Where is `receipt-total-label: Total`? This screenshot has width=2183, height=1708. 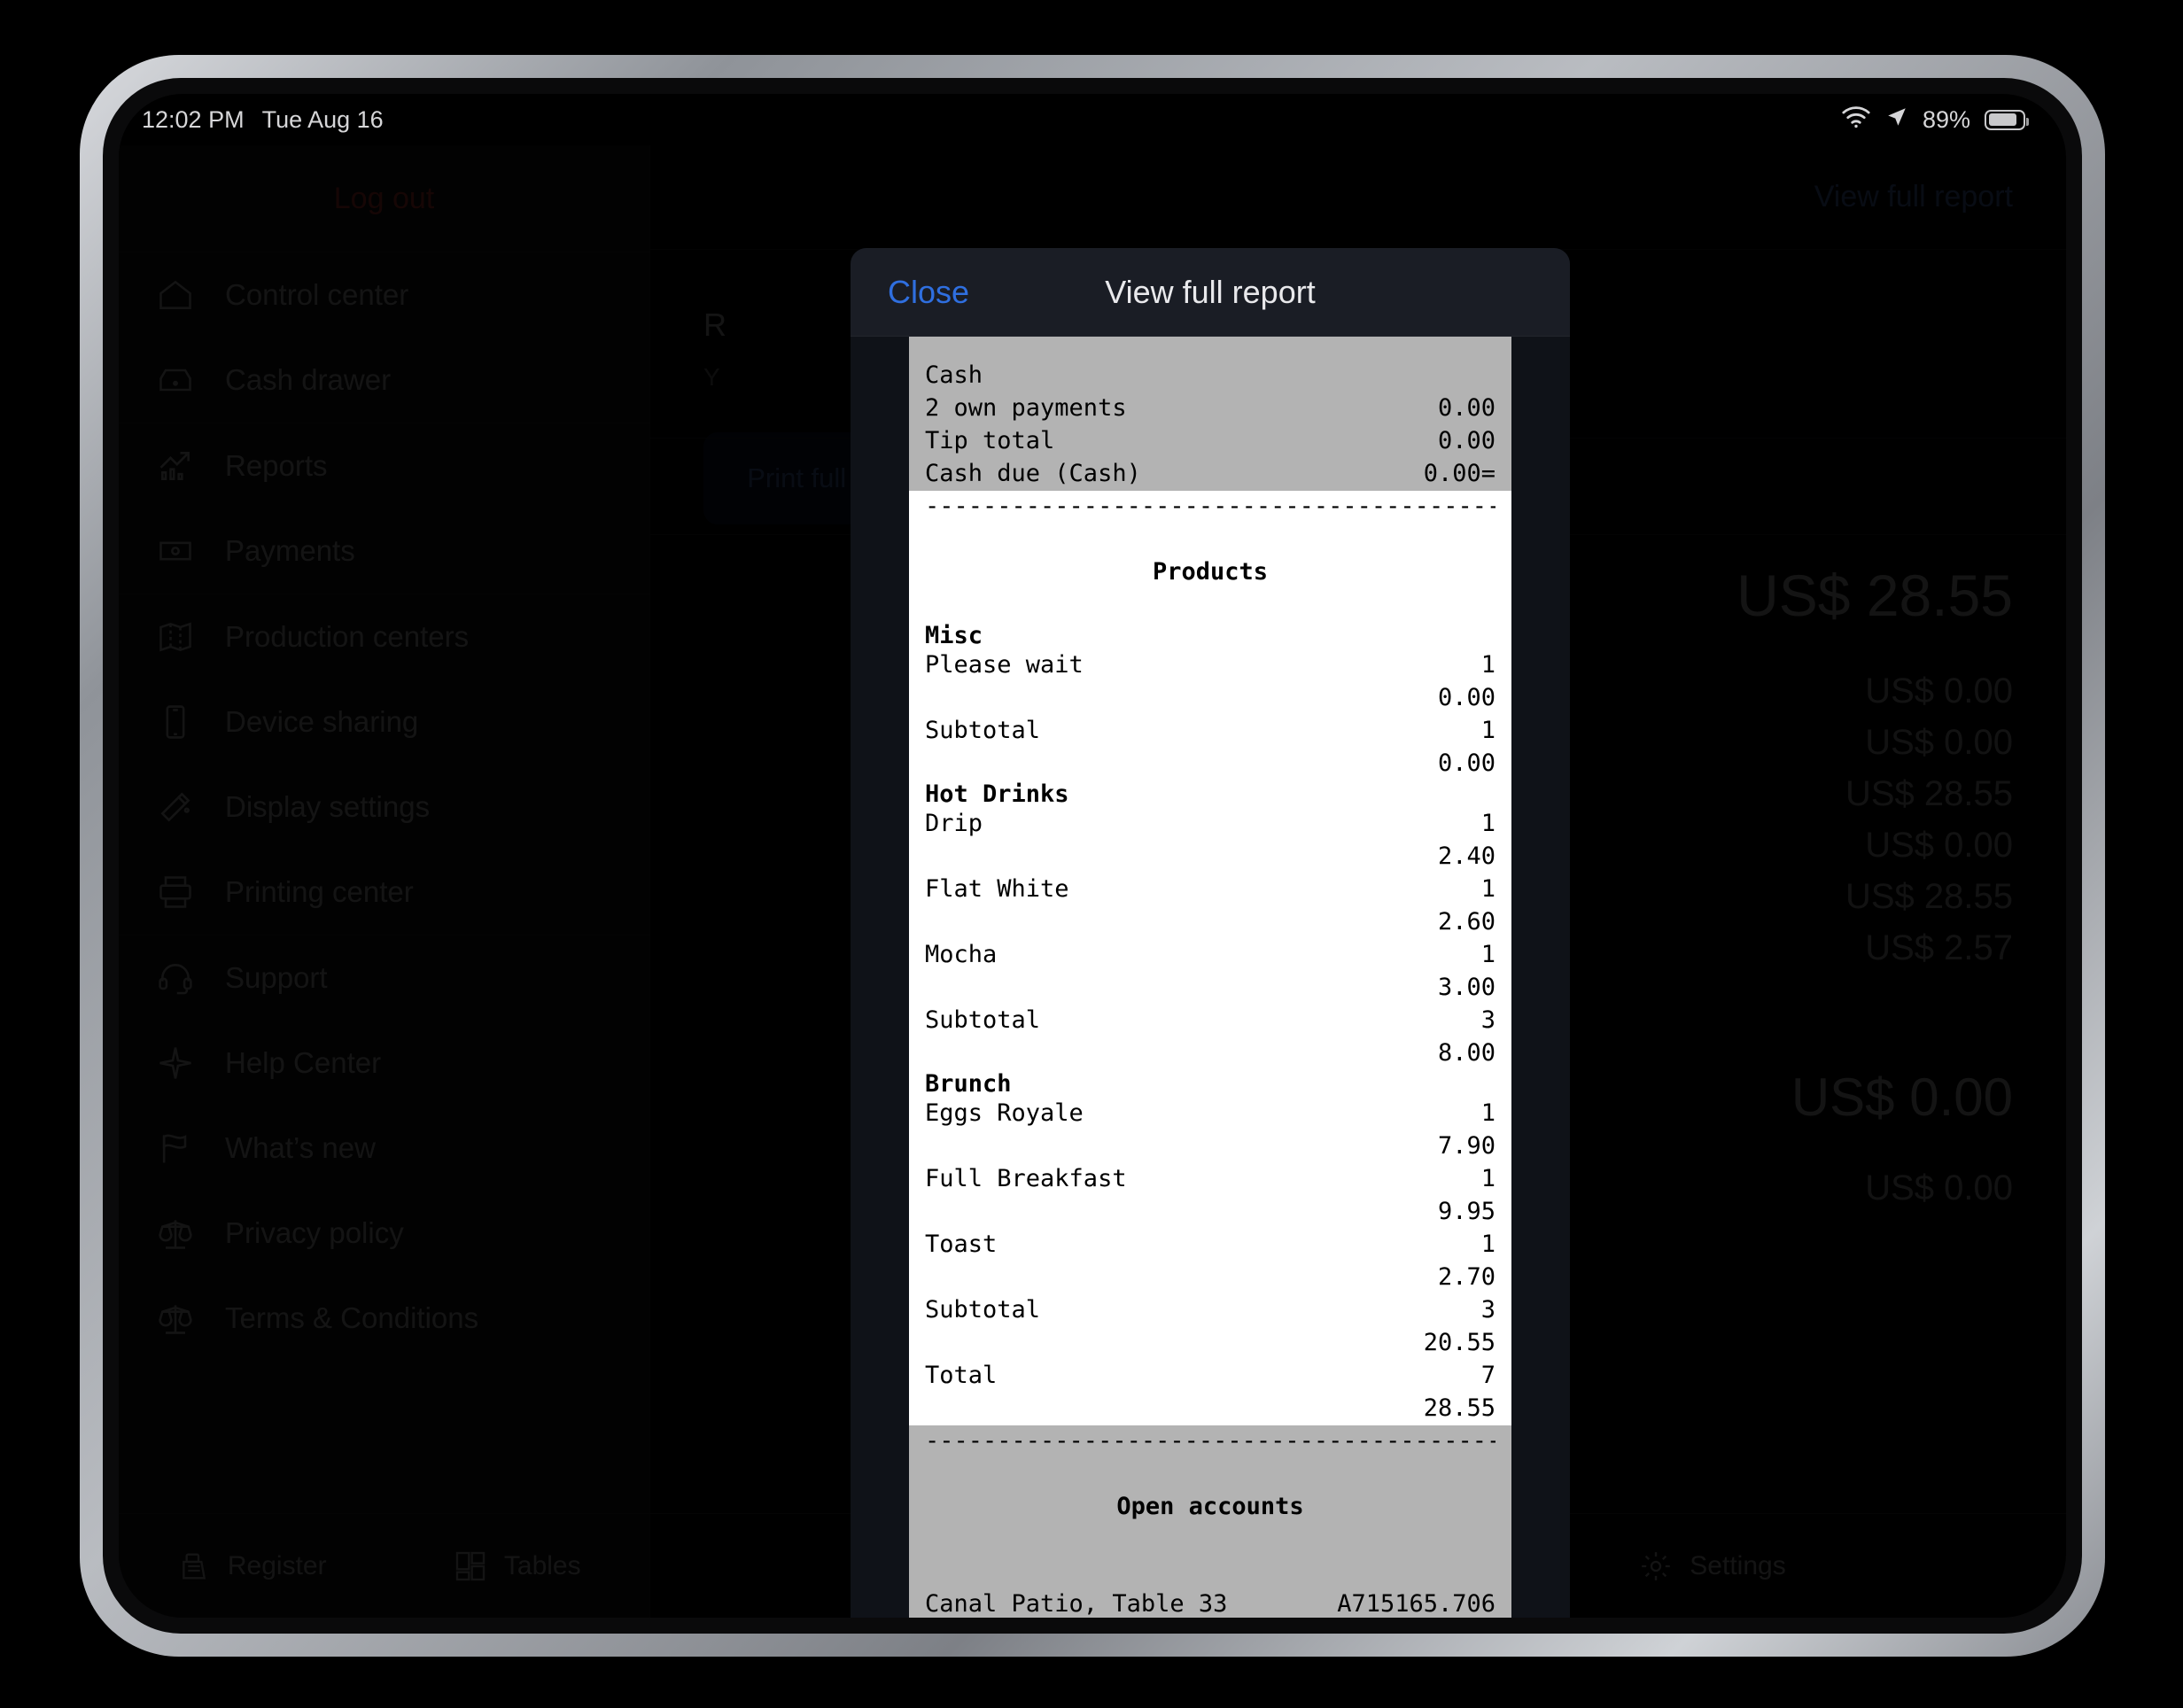
receipt-total-label: Total is located at coordinates (961, 1375).